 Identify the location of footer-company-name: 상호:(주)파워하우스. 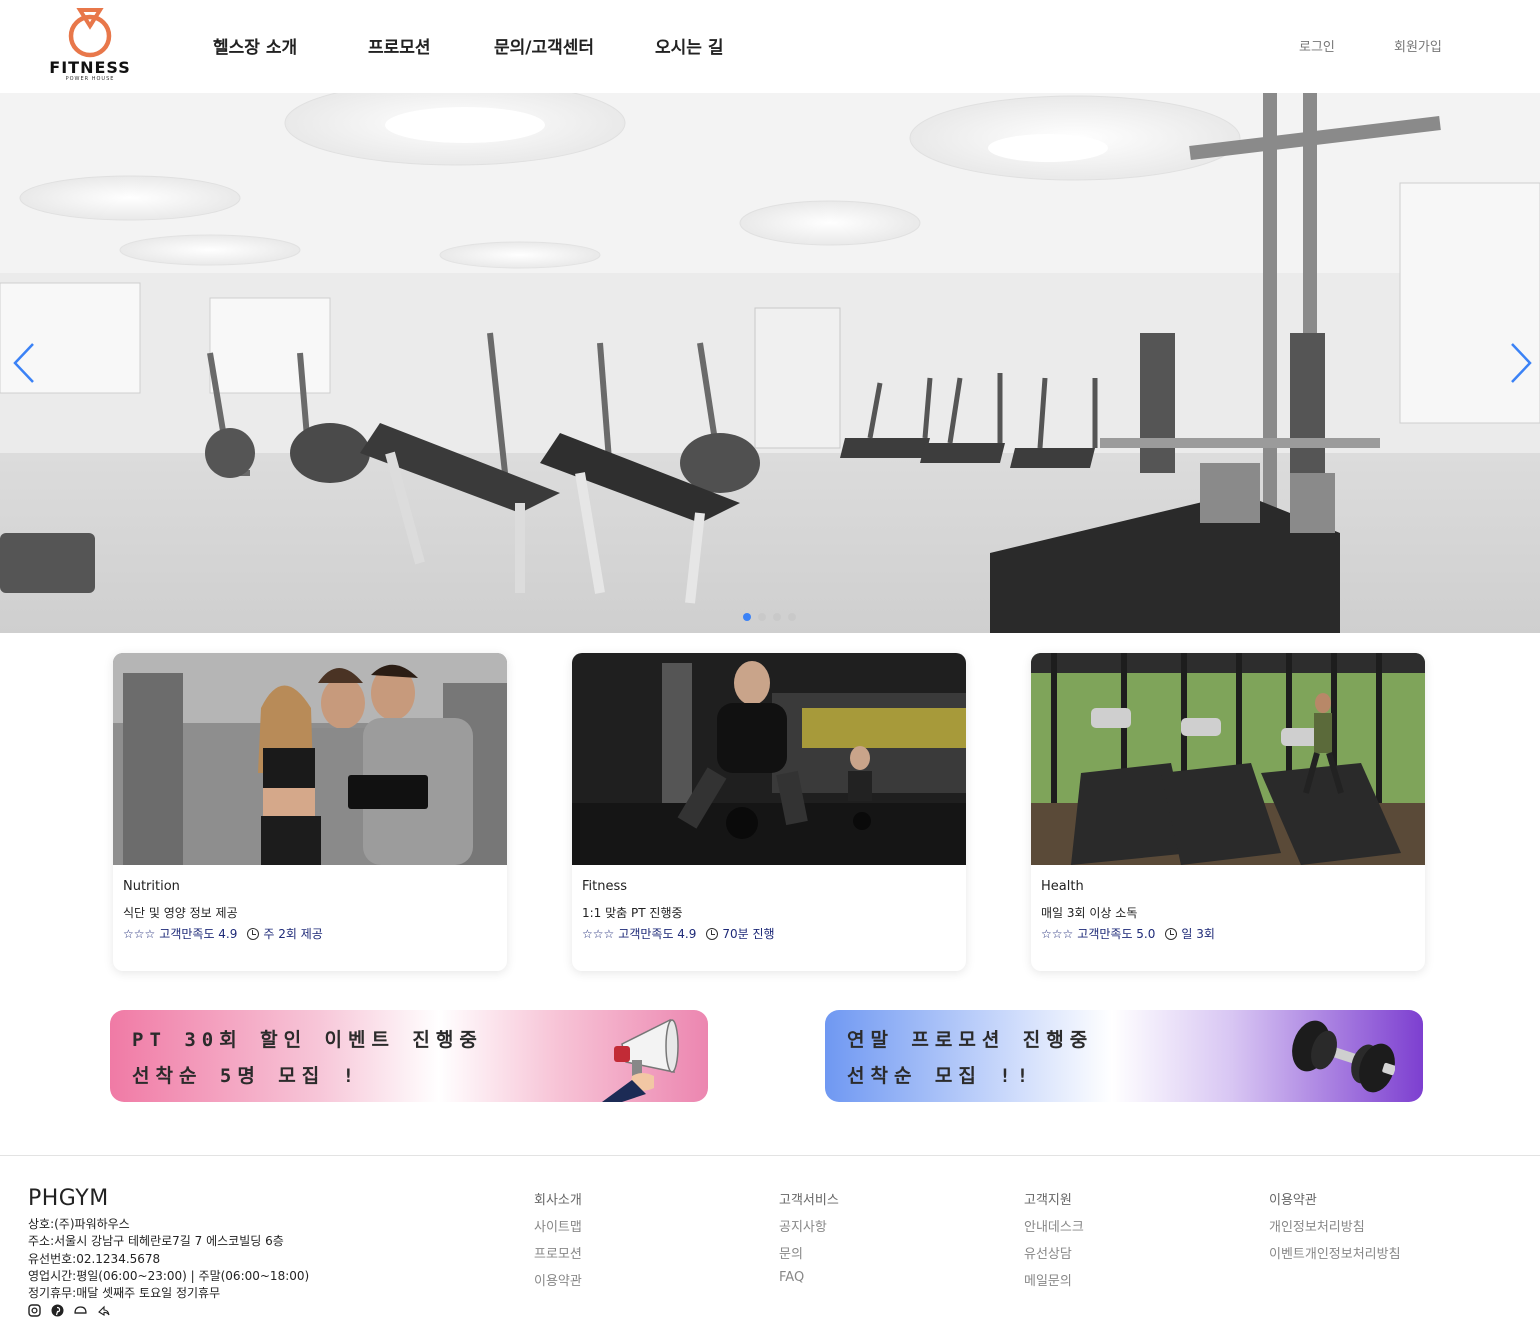
(79, 1224).